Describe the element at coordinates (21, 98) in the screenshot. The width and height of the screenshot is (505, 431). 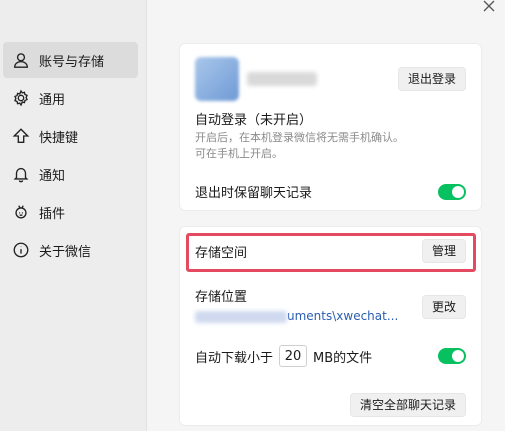
I see `gear-icon` at that location.